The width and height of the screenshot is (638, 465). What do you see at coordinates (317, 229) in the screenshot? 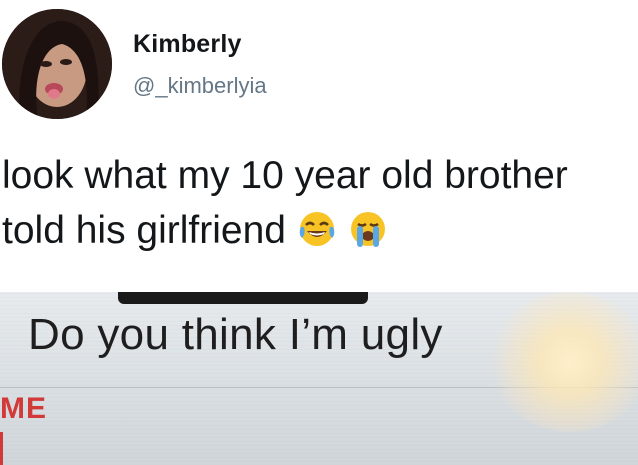
I see `face-with-tears-of-joy-icon` at bounding box center [317, 229].